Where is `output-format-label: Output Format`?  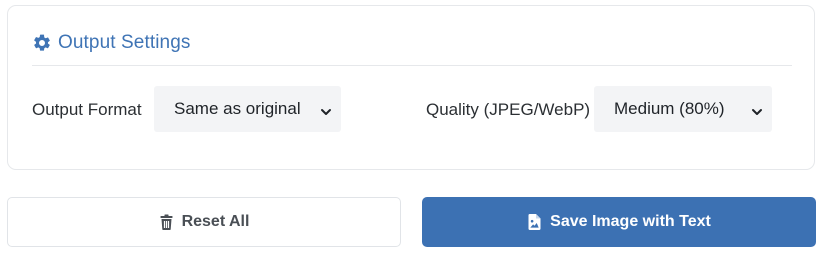
output-format-label: Output Format is located at coordinates (87, 109).